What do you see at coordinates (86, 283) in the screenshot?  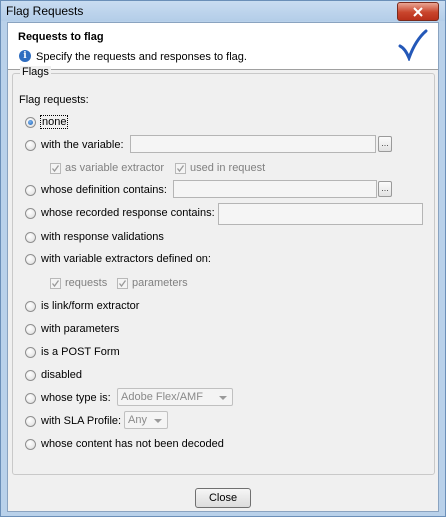 I see `requests-label: requests` at bounding box center [86, 283].